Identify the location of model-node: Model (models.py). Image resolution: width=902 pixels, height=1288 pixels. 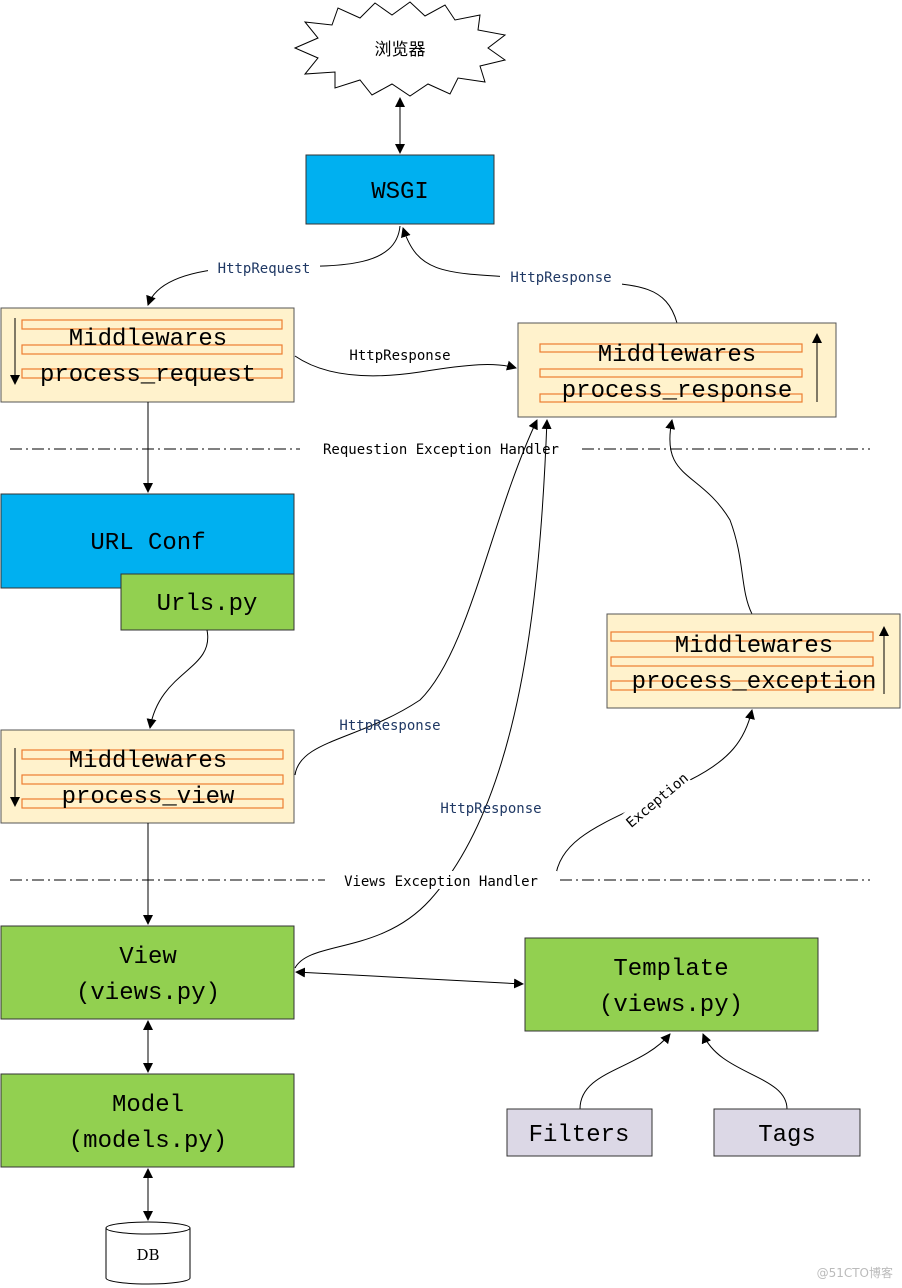
(147, 1120).